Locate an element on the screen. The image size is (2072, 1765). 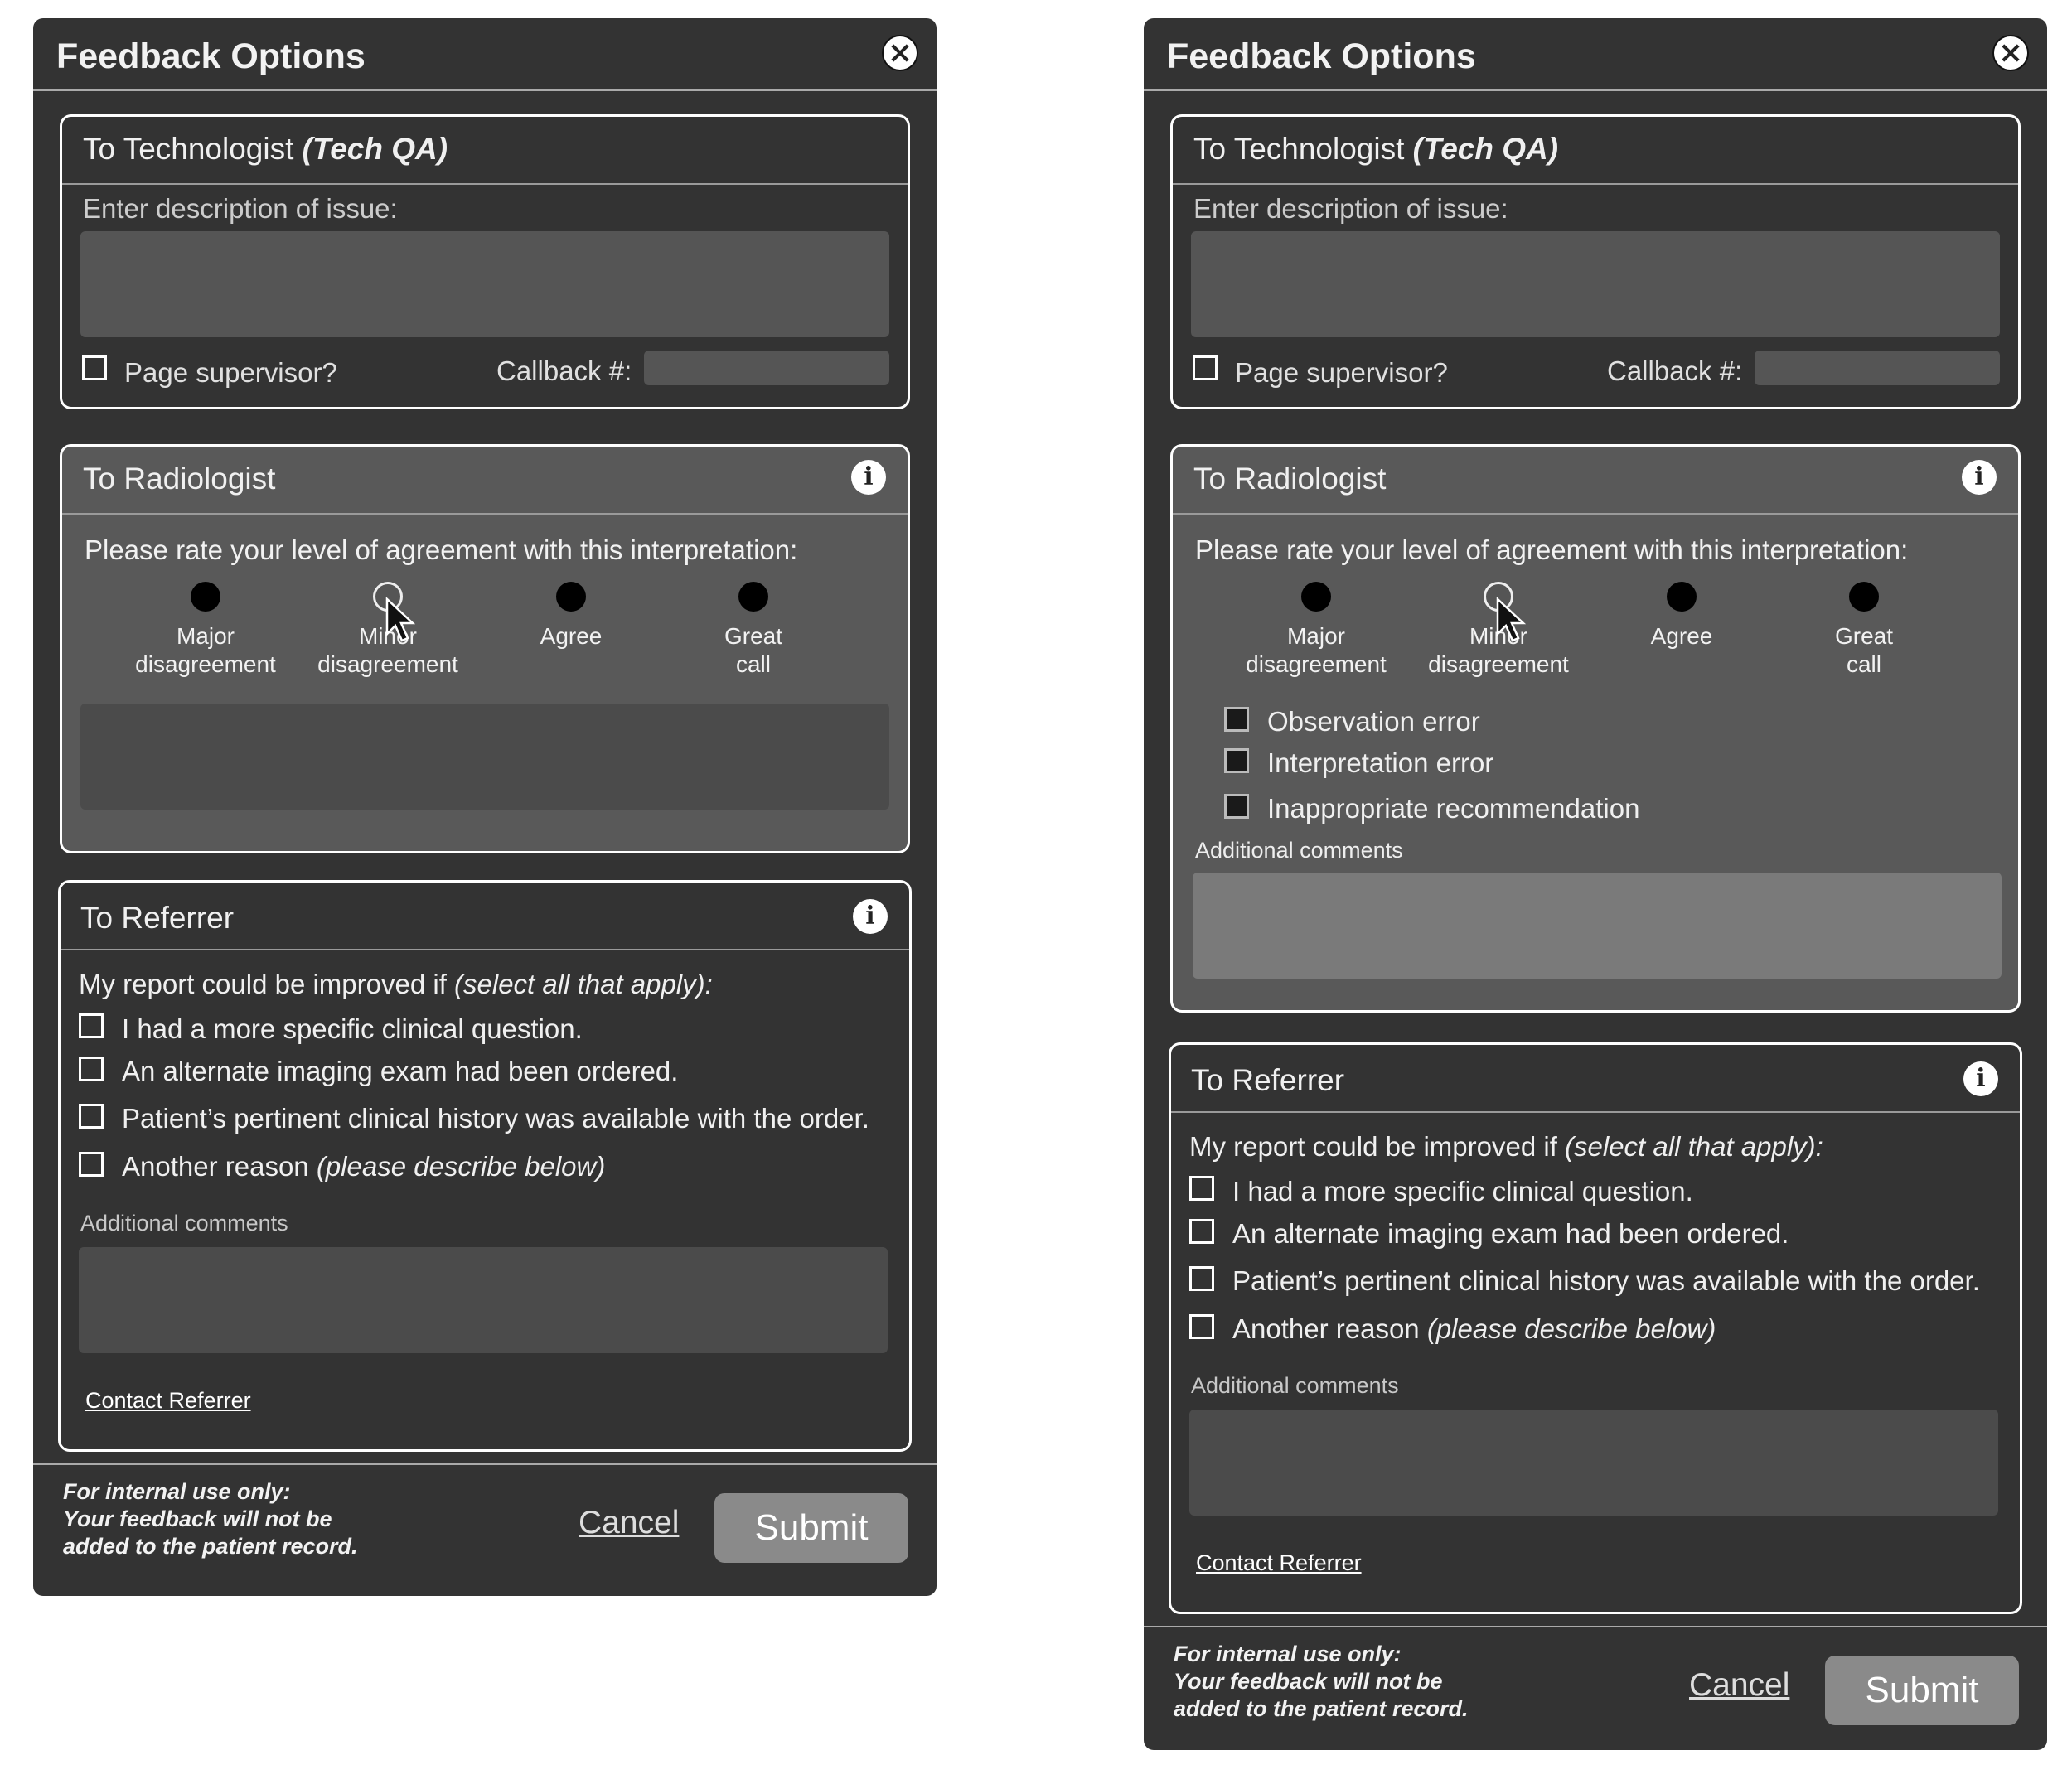
observation-error-checkbox is located at coordinates (1236, 719).